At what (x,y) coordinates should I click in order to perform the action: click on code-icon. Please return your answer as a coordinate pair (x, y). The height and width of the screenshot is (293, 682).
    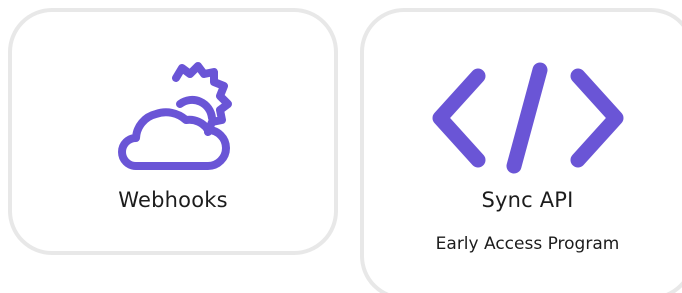
    Looking at the image, I should click on (528, 118).